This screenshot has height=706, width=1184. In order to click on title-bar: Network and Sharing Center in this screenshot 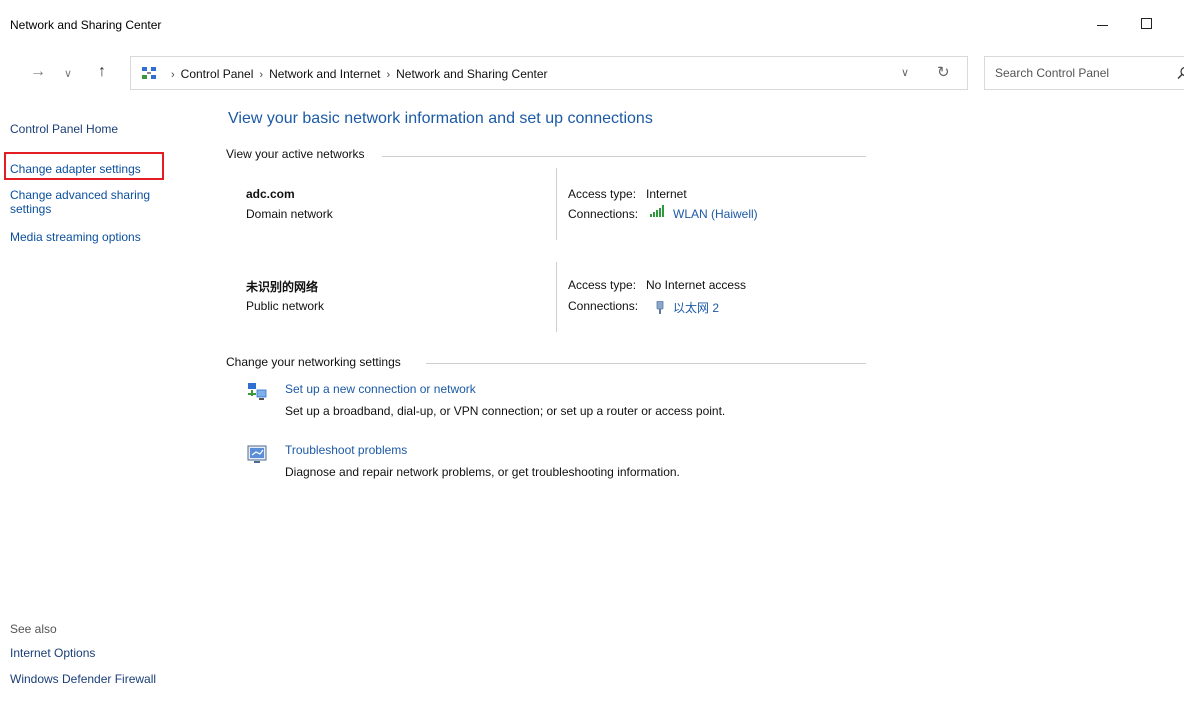, I will do `click(592, 21)`.